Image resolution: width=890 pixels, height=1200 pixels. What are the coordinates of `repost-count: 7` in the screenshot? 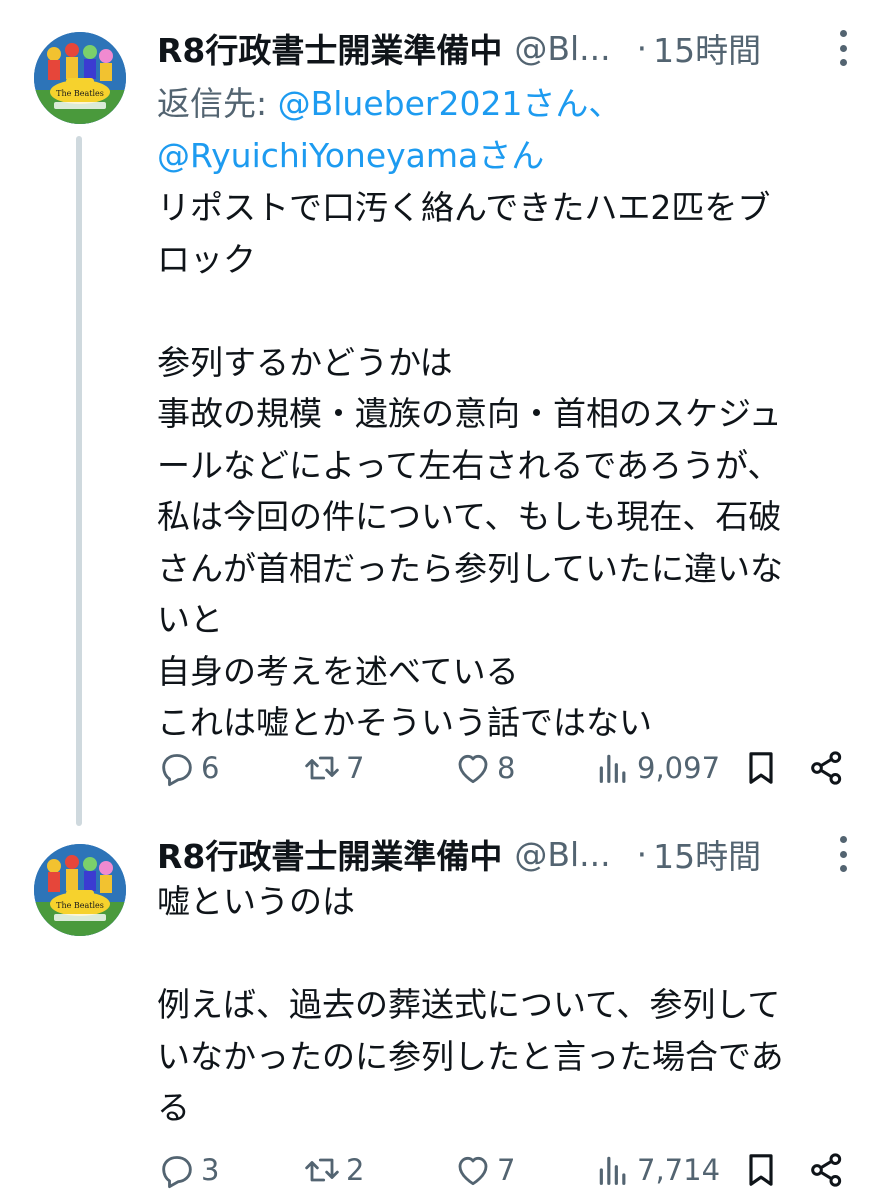 It's located at (355, 768).